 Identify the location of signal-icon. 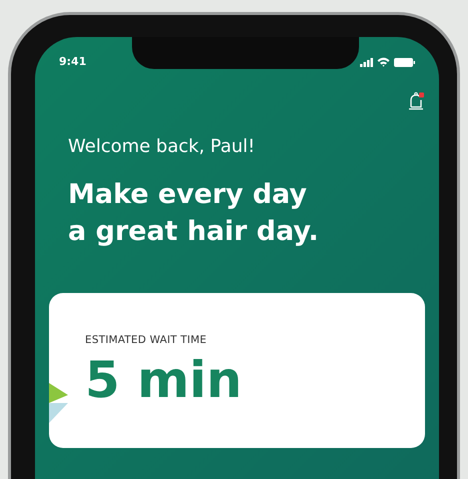
(366, 62).